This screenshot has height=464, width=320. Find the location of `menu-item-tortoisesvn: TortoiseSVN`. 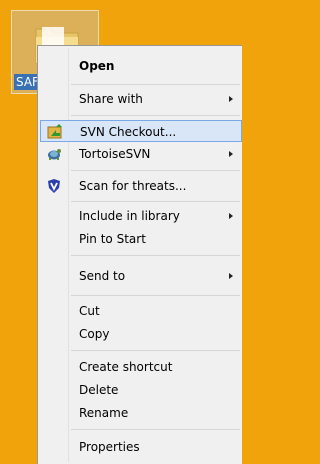

menu-item-tortoisesvn: TortoiseSVN is located at coordinates (141, 154).